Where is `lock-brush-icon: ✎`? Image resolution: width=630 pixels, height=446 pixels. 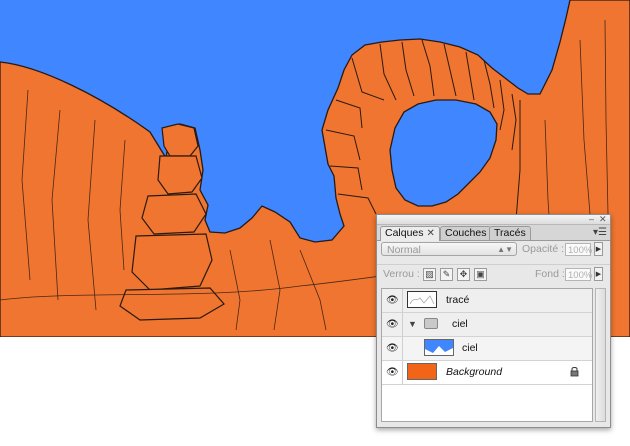
lock-brush-icon: ✎ is located at coordinates (446, 274).